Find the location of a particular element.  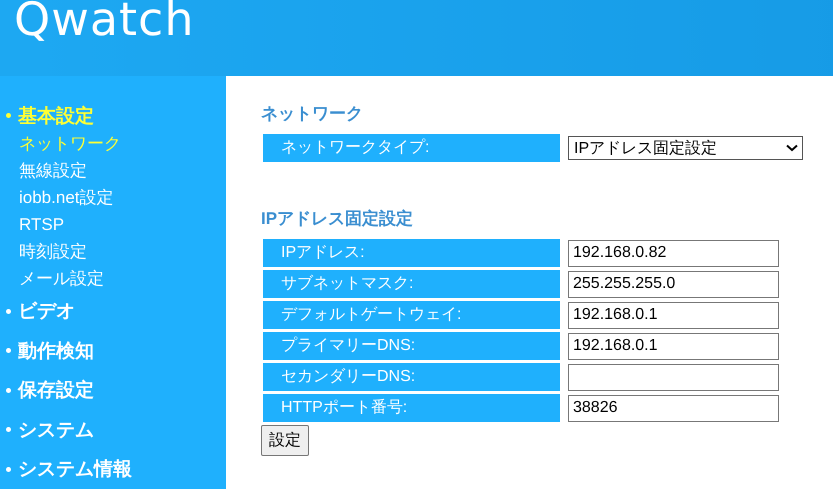

sidebar-section: システム is located at coordinates (56, 429).